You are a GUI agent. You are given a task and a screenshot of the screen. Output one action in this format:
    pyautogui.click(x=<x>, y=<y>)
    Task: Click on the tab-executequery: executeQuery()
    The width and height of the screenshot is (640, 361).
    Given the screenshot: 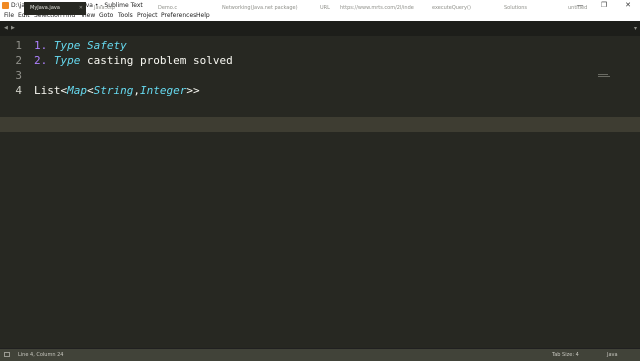 What is the action you would take?
    pyautogui.click(x=461, y=8)
    